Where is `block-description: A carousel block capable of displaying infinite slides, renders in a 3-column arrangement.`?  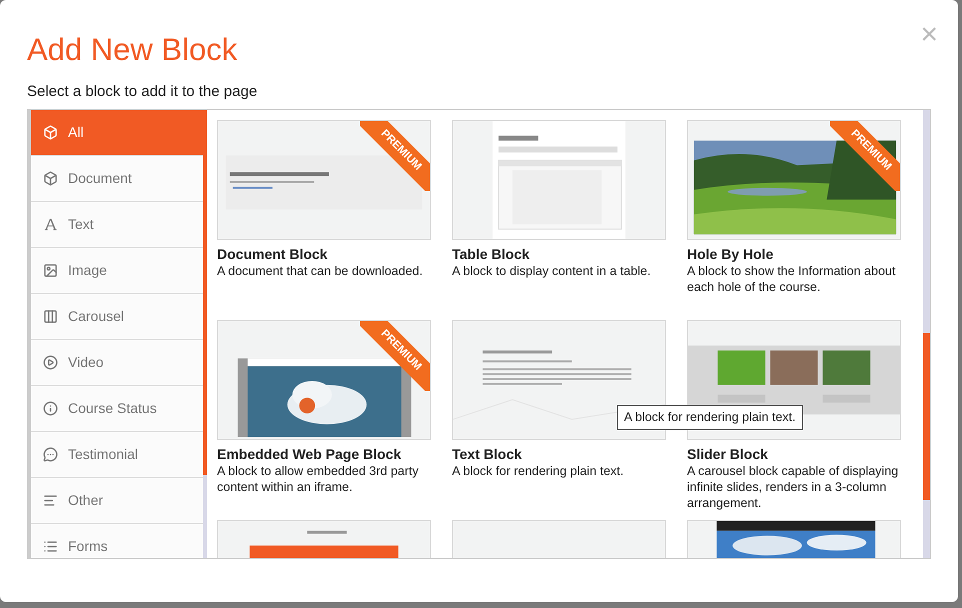 block-description: A carousel block capable of displaying infinite slides, renders in a 3-column arrangement. is located at coordinates (793, 487).